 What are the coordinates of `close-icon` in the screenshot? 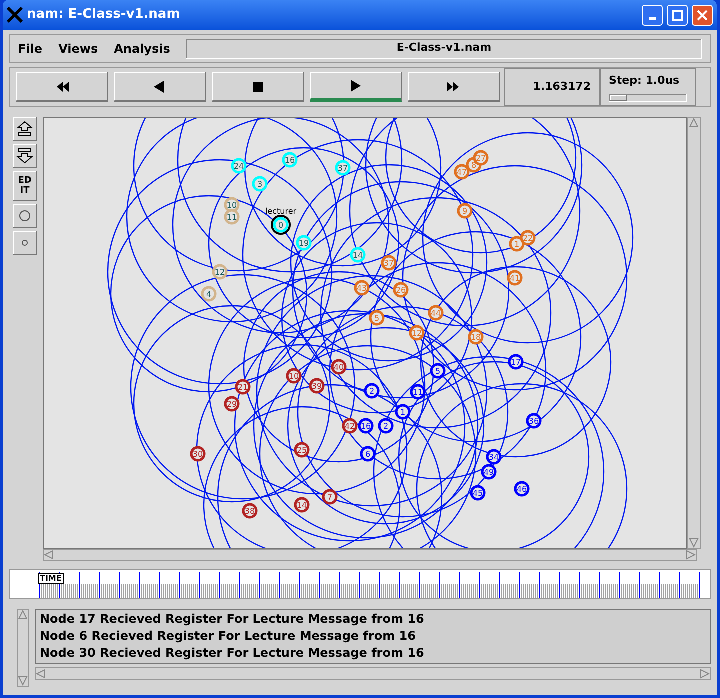 It's located at (702, 15).